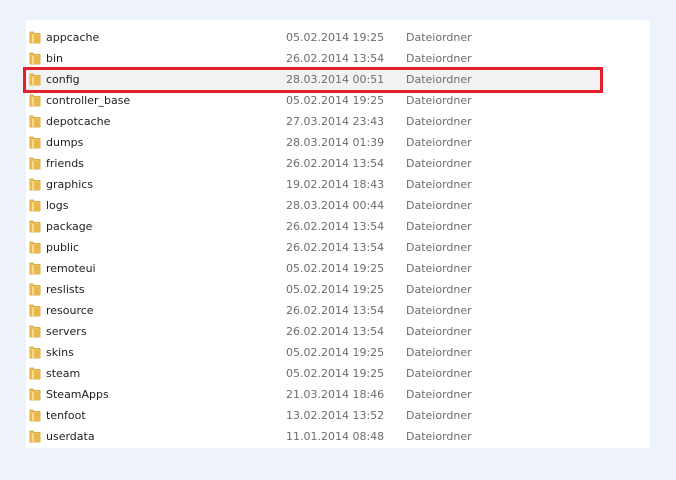  Describe the element at coordinates (65, 163) in the screenshot. I see `file-name: friends` at that location.